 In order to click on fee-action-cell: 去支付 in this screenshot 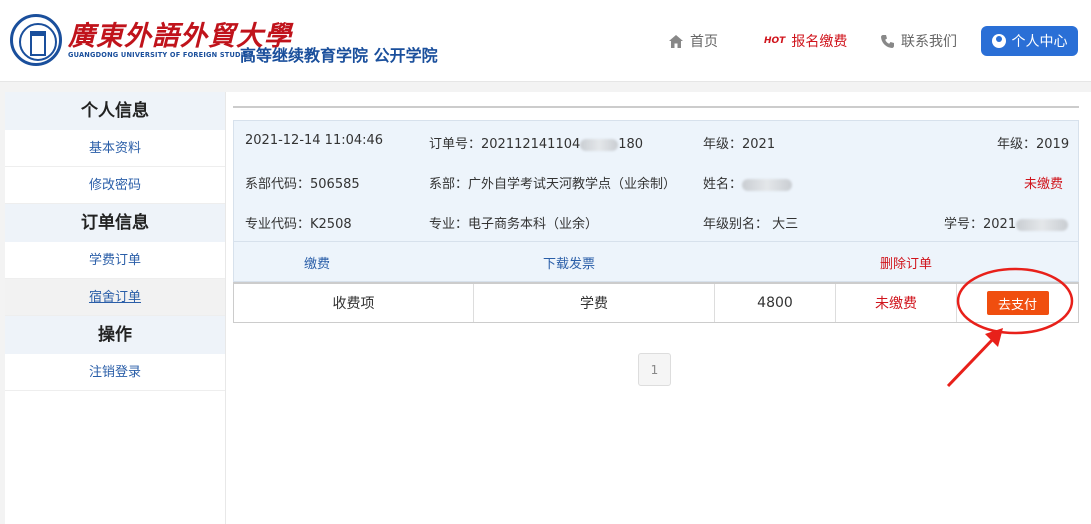, I will do `click(1017, 303)`.